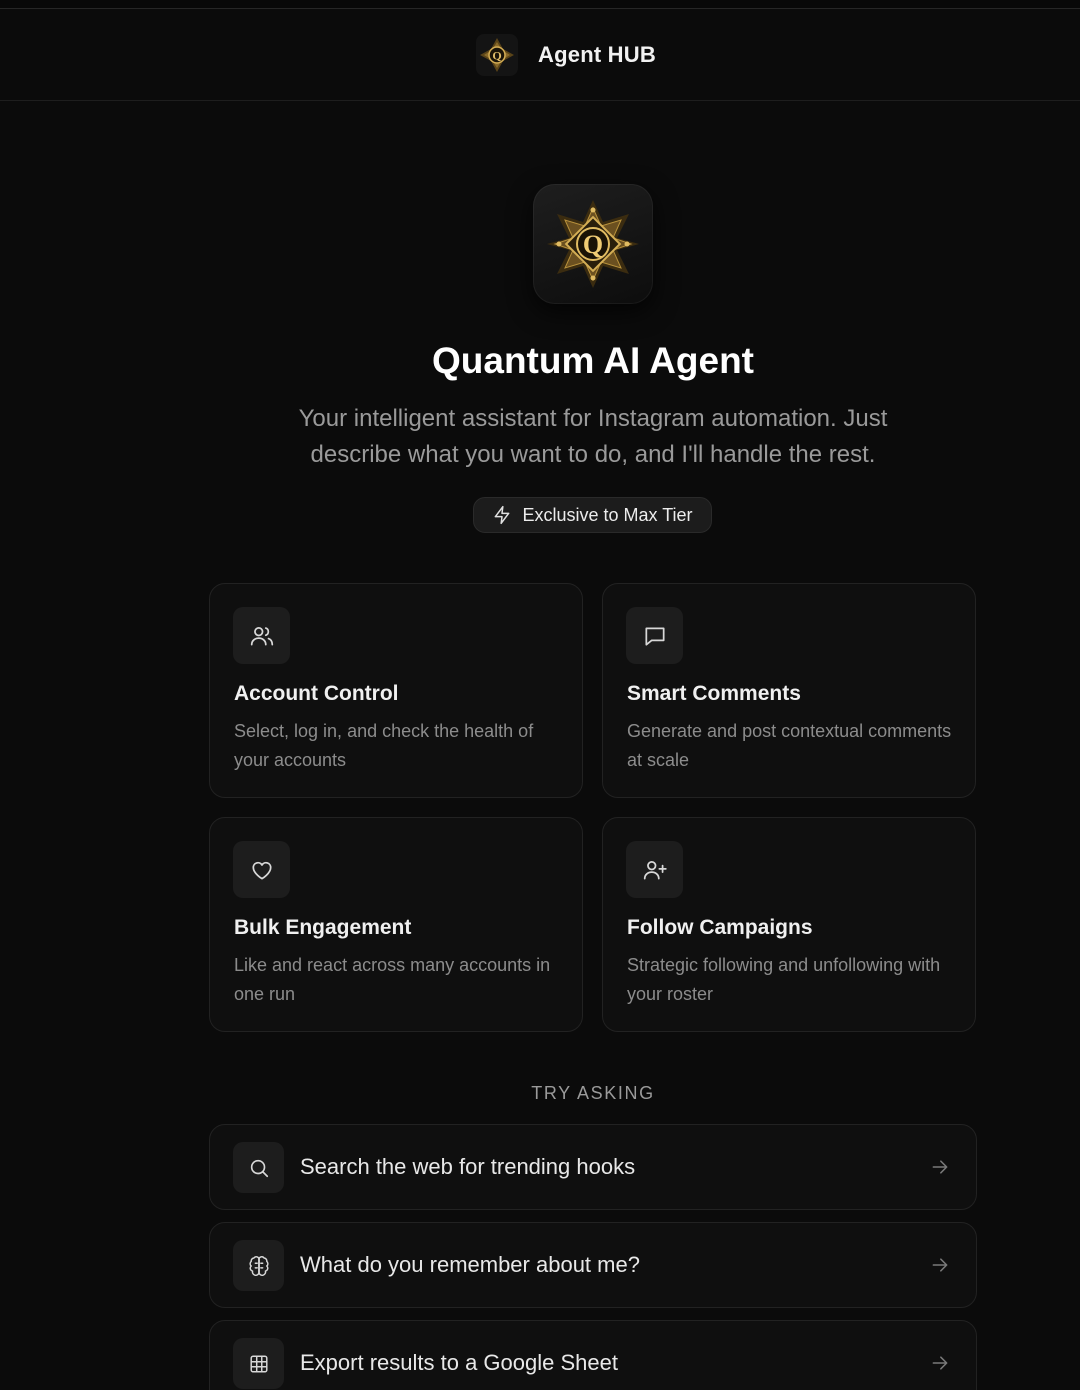  I want to click on hero-logo: Q, so click(593, 244).